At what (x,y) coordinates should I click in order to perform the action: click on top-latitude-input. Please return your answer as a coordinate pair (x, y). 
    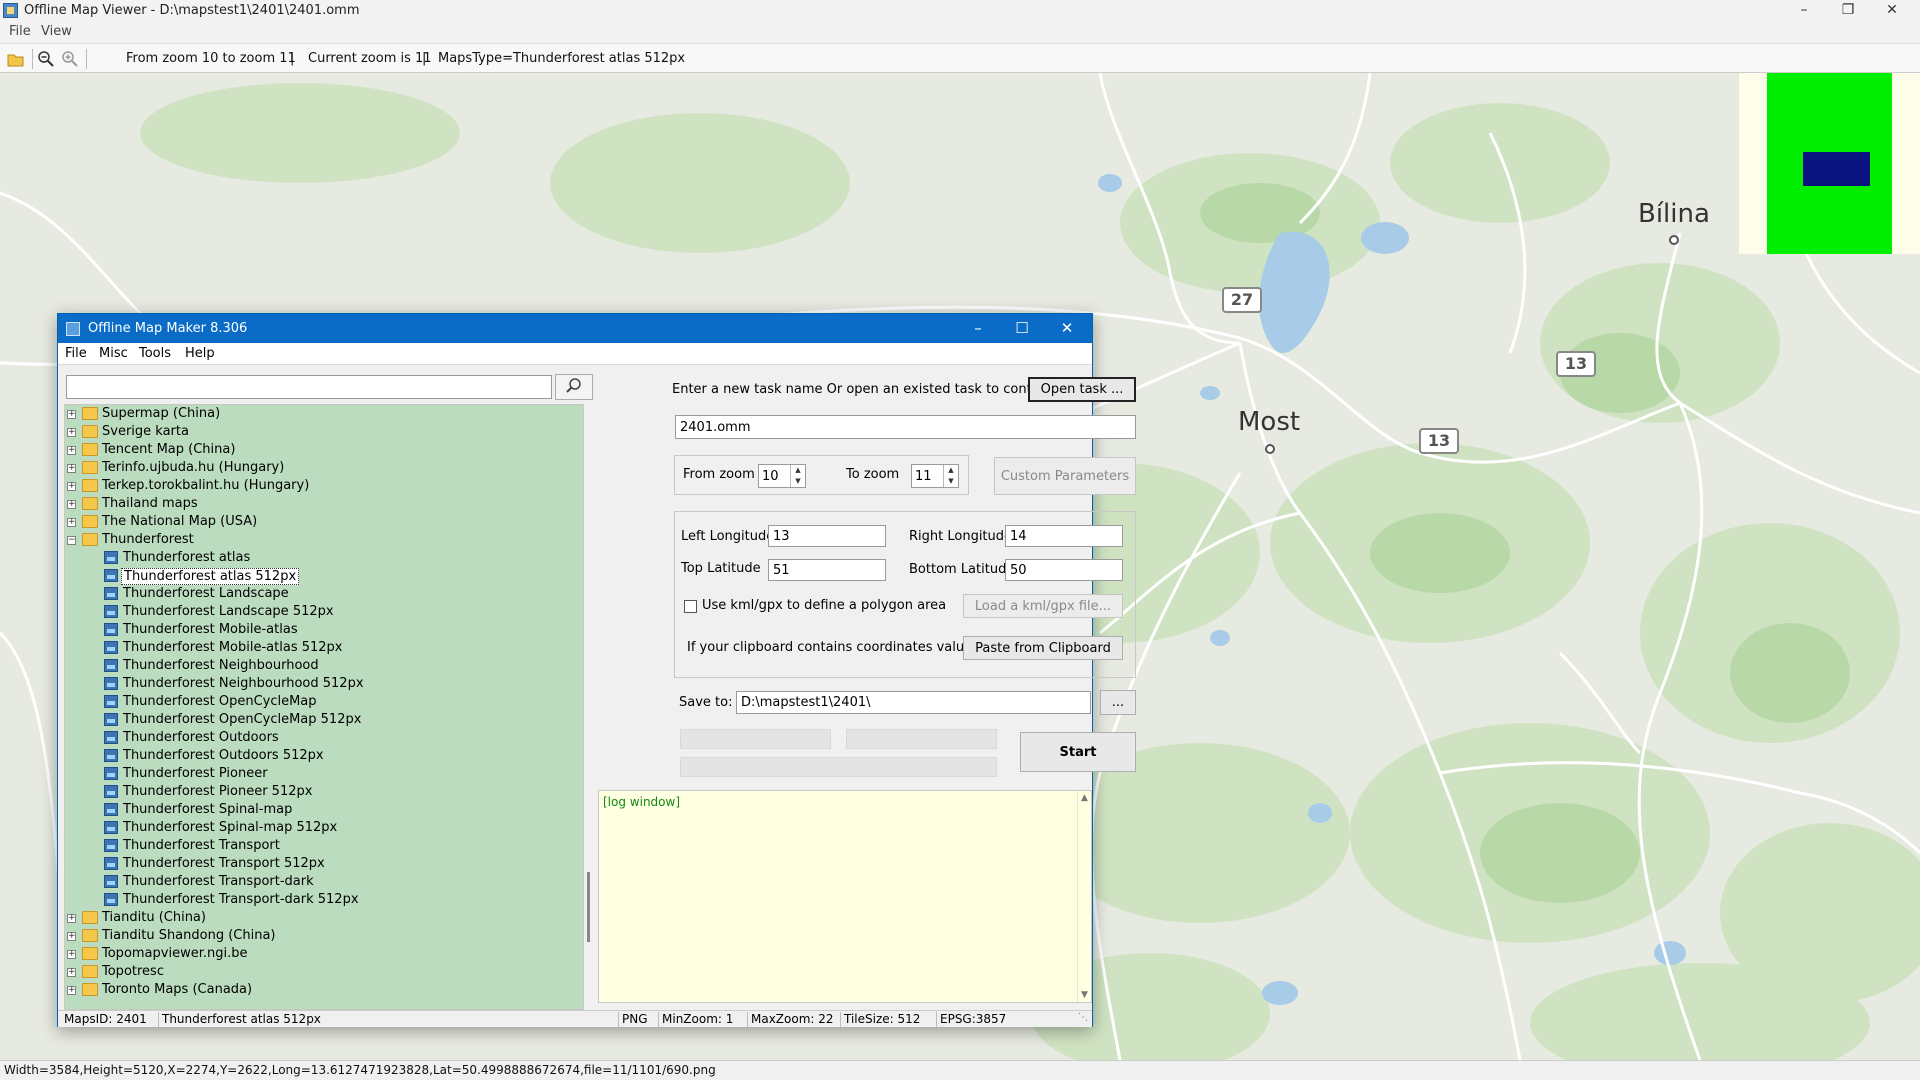
    Looking at the image, I should click on (827, 570).